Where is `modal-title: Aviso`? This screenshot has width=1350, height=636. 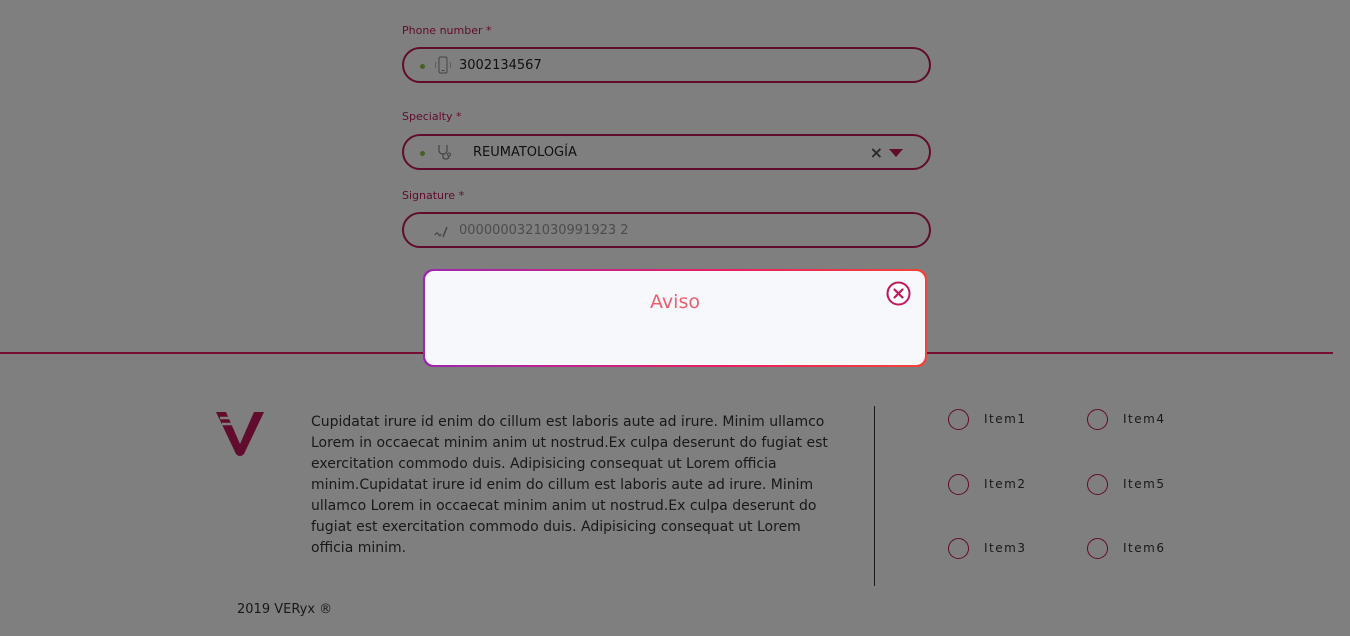 modal-title: Aviso is located at coordinates (675, 302).